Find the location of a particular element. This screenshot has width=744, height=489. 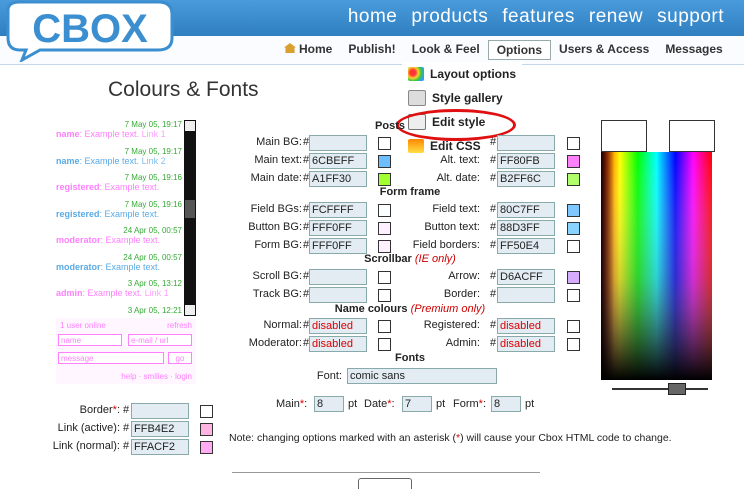

setting-label: Normal: is located at coordinates (282, 325).